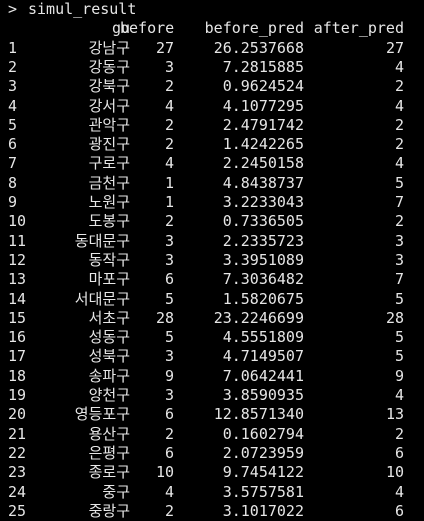 Image resolution: width=424 pixels, height=521 pixels. Describe the element at coordinates (212, 434) in the screenshot. I see `table-row: 21 용산구 2 0.1602794 2` at that location.